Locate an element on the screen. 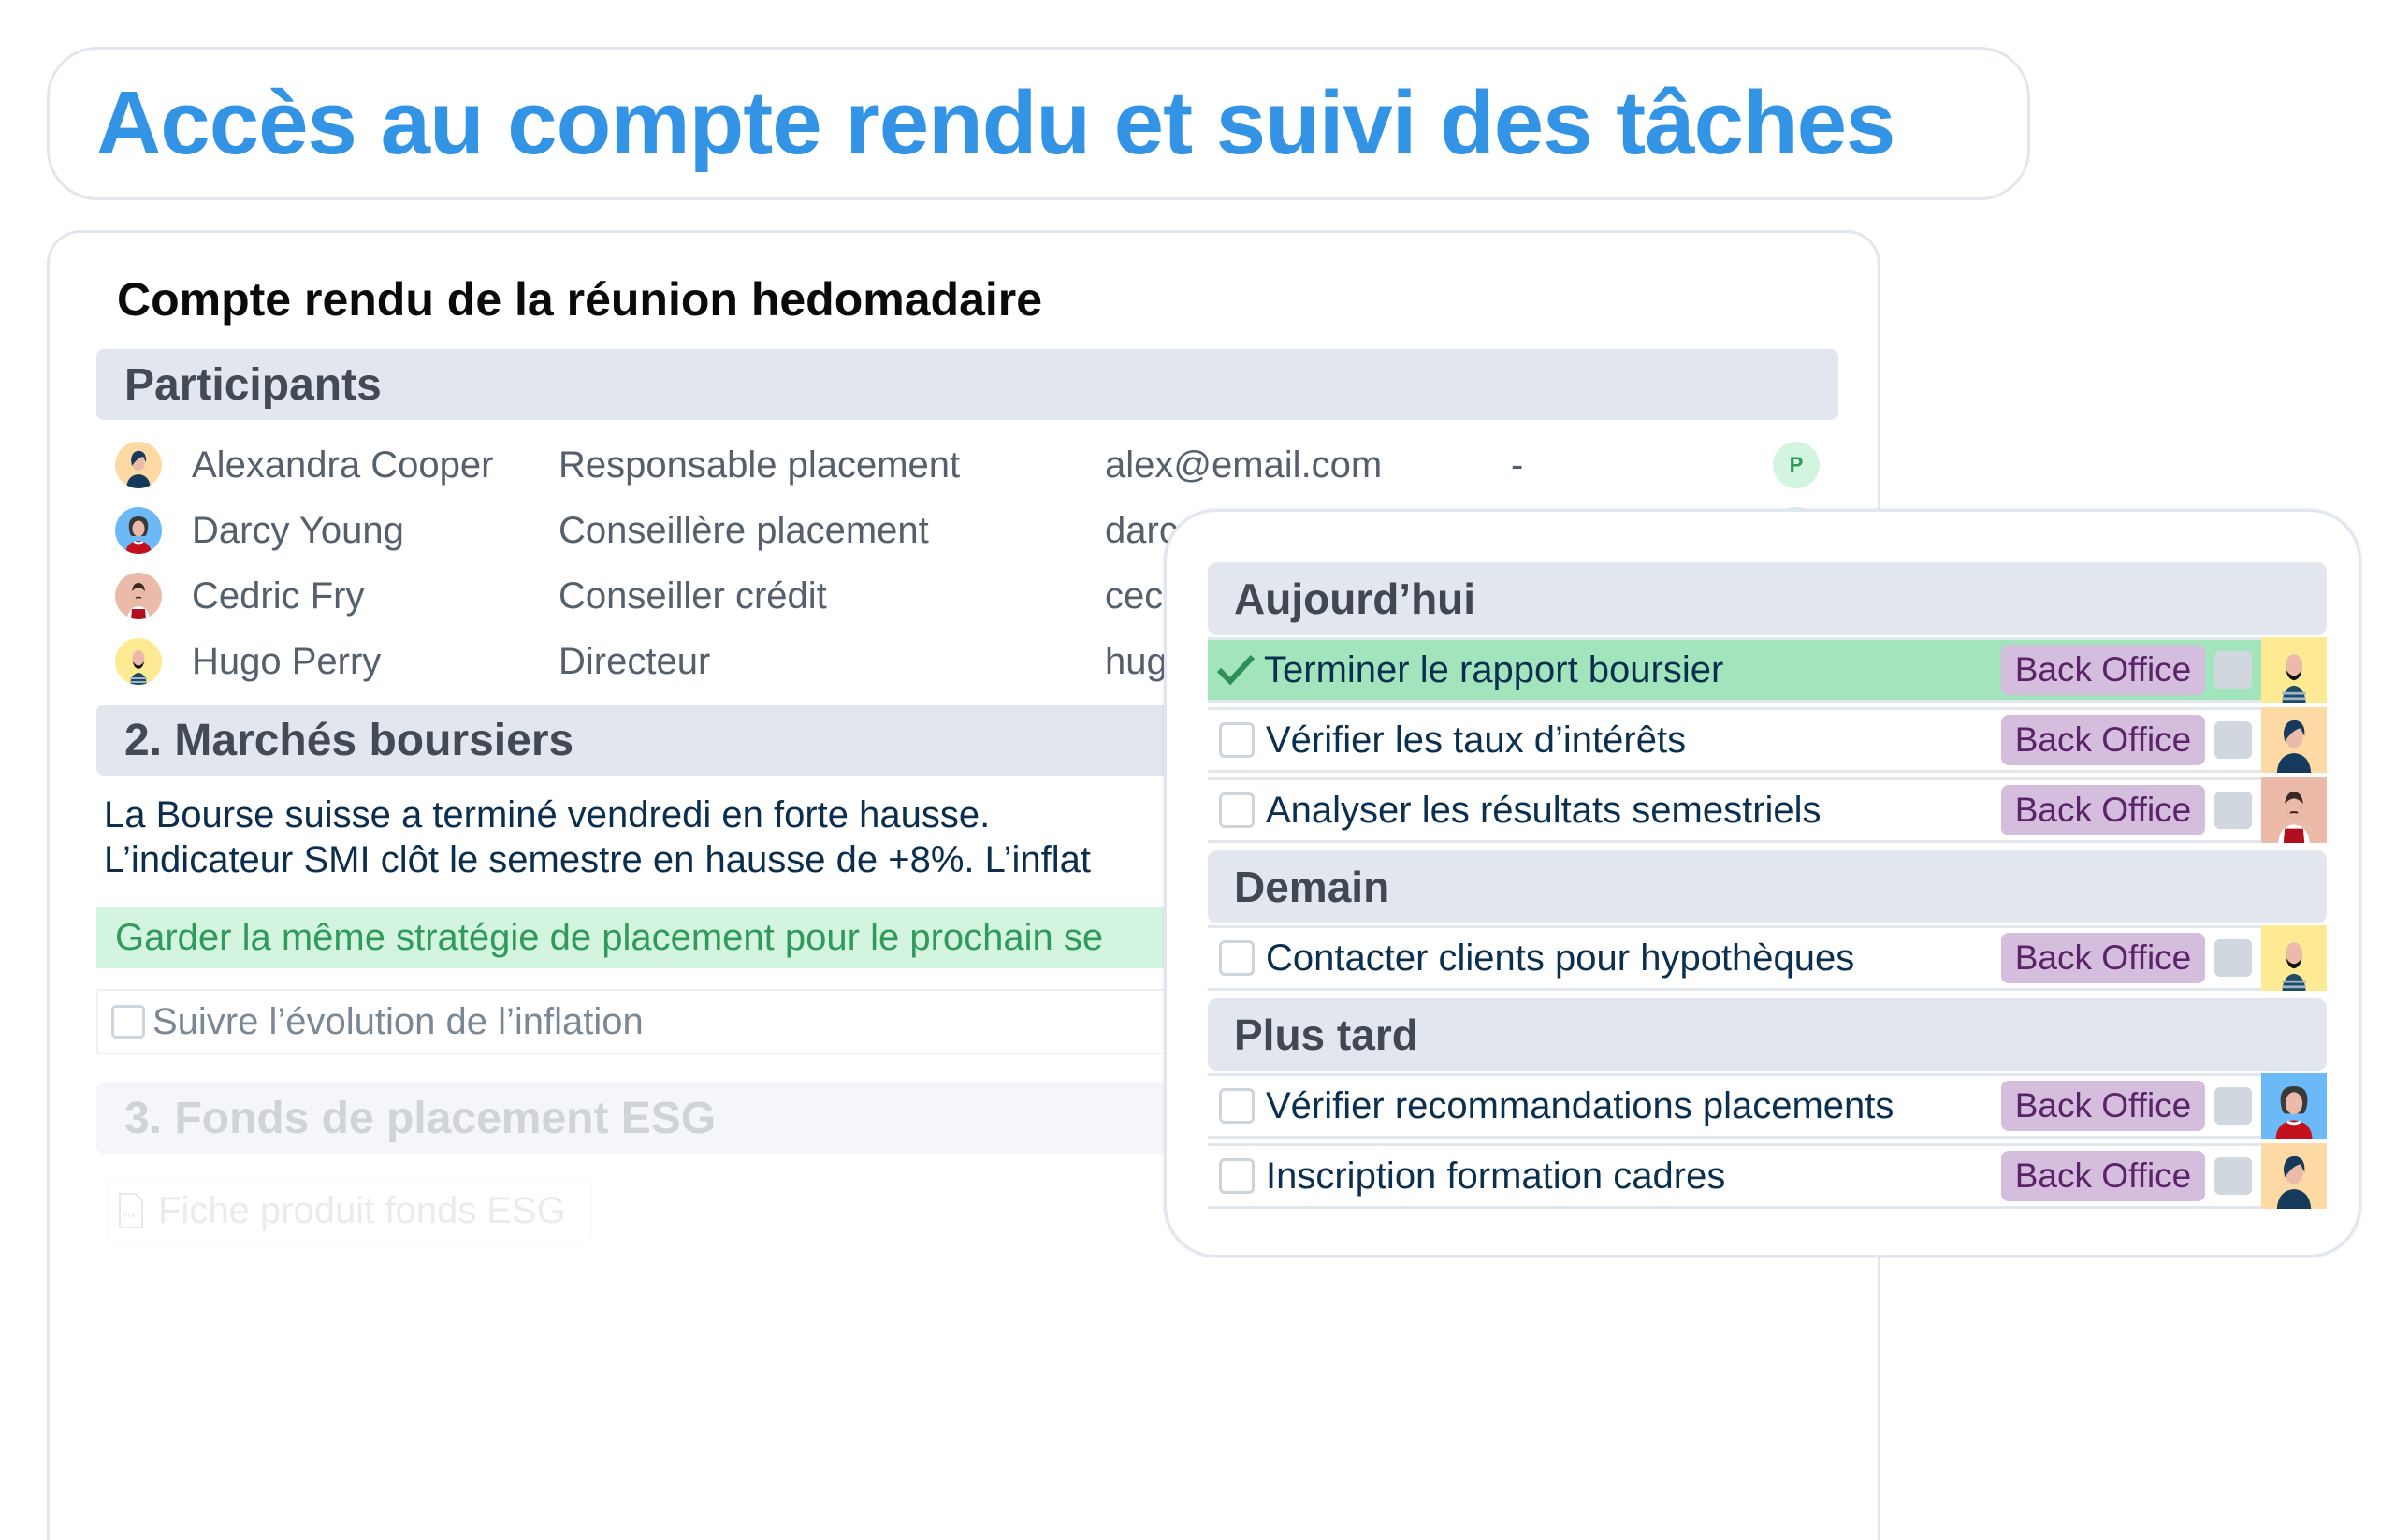 The width and height of the screenshot is (2395, 1540). task-label: Vérifier les taux d’intérêts is located at coordinates (1476, 740).